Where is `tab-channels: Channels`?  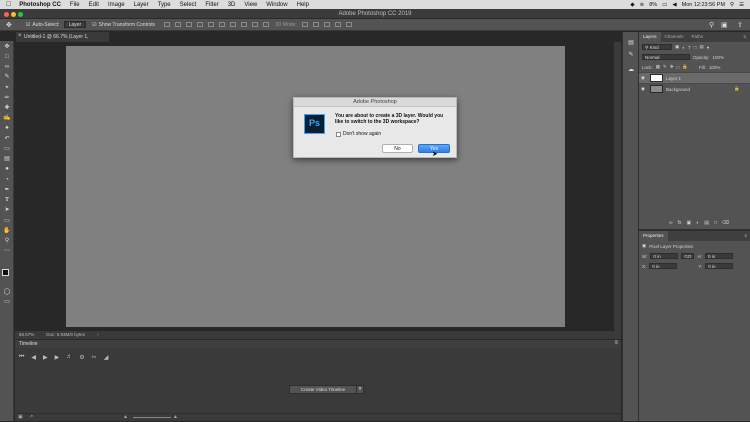
tab-channels: Channels is located at coordinates (674, 37).